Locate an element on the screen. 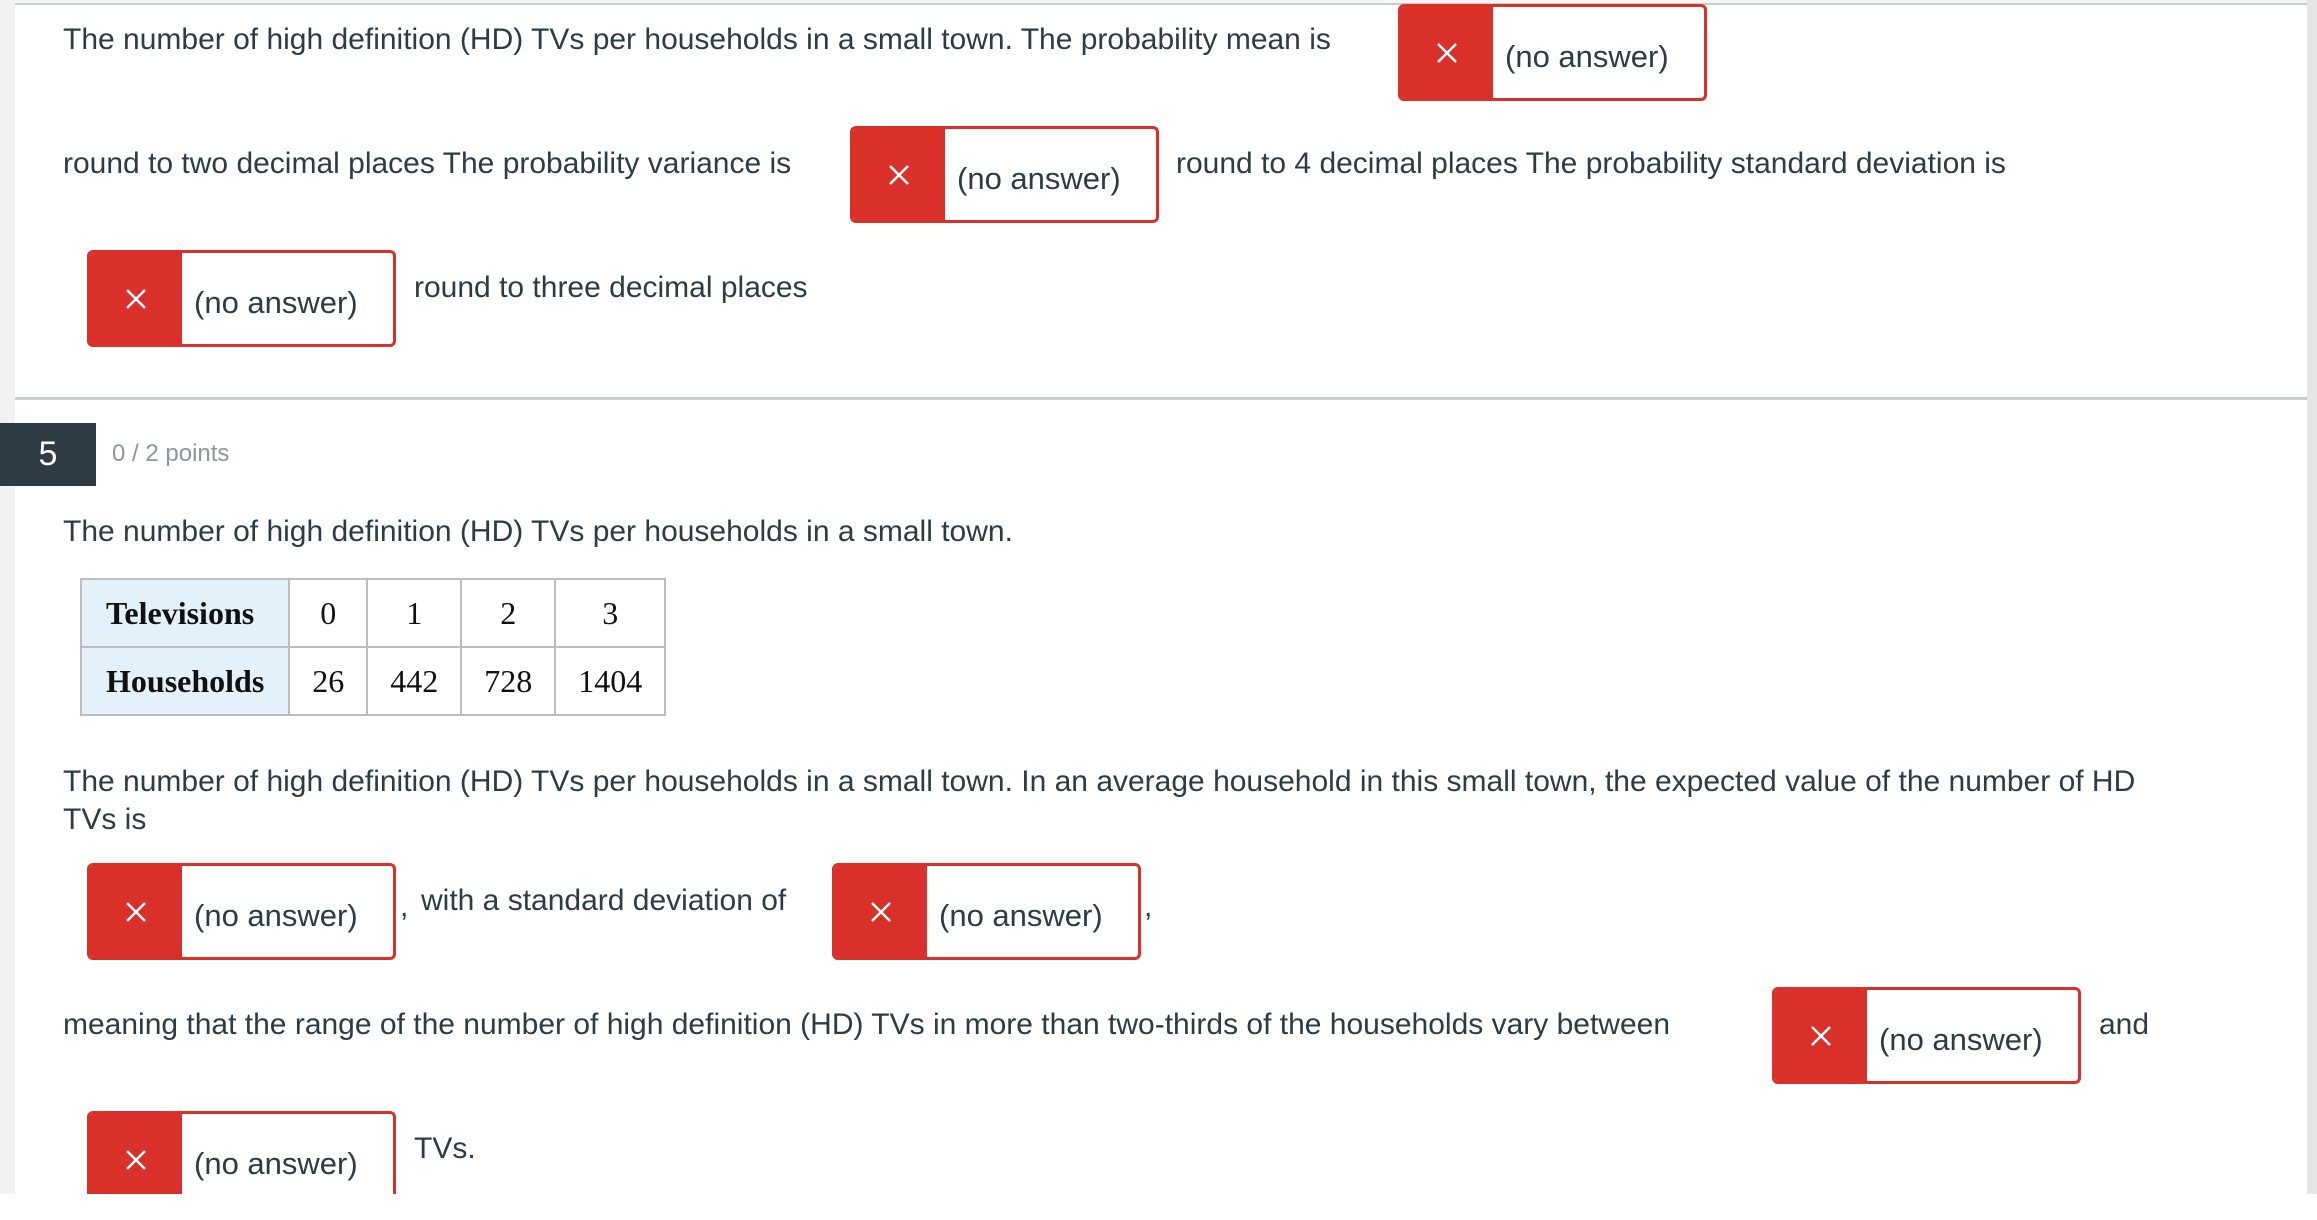 The height and width of the screenshot is (1220, 2317). answer-box-standard-deviation: (no answer) is located at coordinates (986, 911).